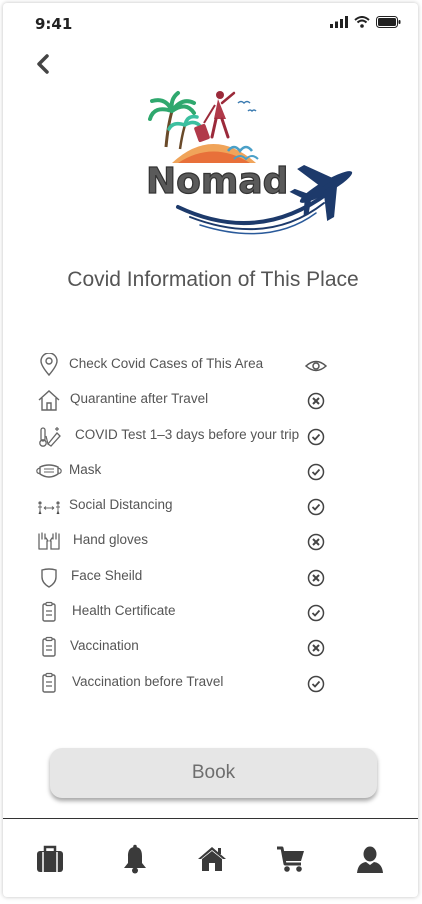 The width and height of the screenshot is (422, 904). Describe the element at coordinates (188, 613) in the screenshot. I see `list-item: Health Certificate` at that location.